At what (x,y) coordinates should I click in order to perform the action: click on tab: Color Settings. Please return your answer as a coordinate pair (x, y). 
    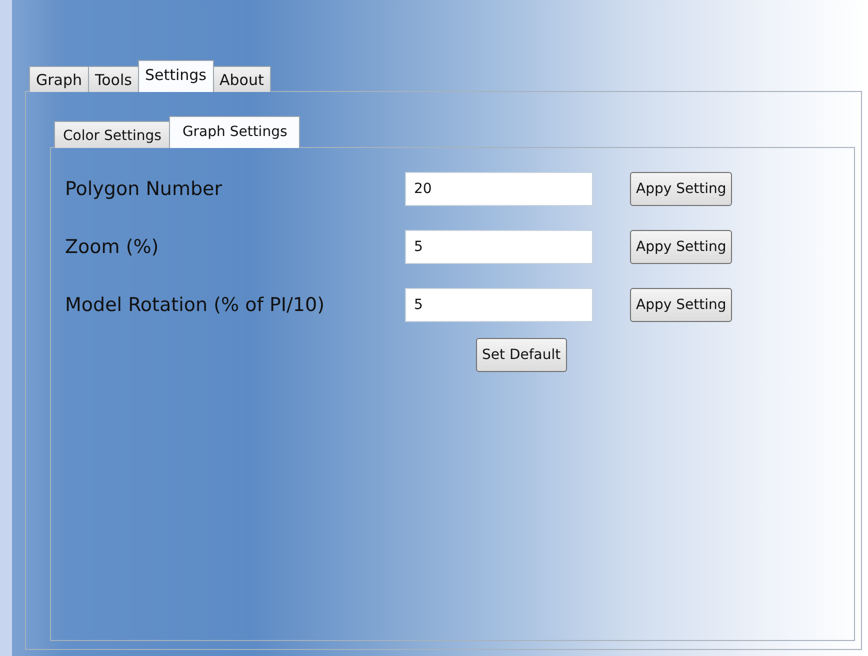
    Looking at the image, I should click on (112, 134).